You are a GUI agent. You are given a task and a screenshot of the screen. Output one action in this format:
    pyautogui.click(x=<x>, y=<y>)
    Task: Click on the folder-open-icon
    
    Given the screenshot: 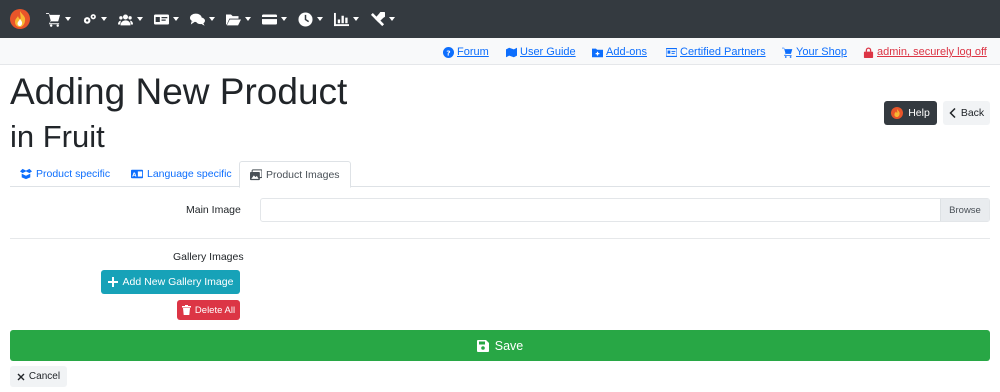 What is the action you would take?
    pyautogui.click(x=233, y=19)
    